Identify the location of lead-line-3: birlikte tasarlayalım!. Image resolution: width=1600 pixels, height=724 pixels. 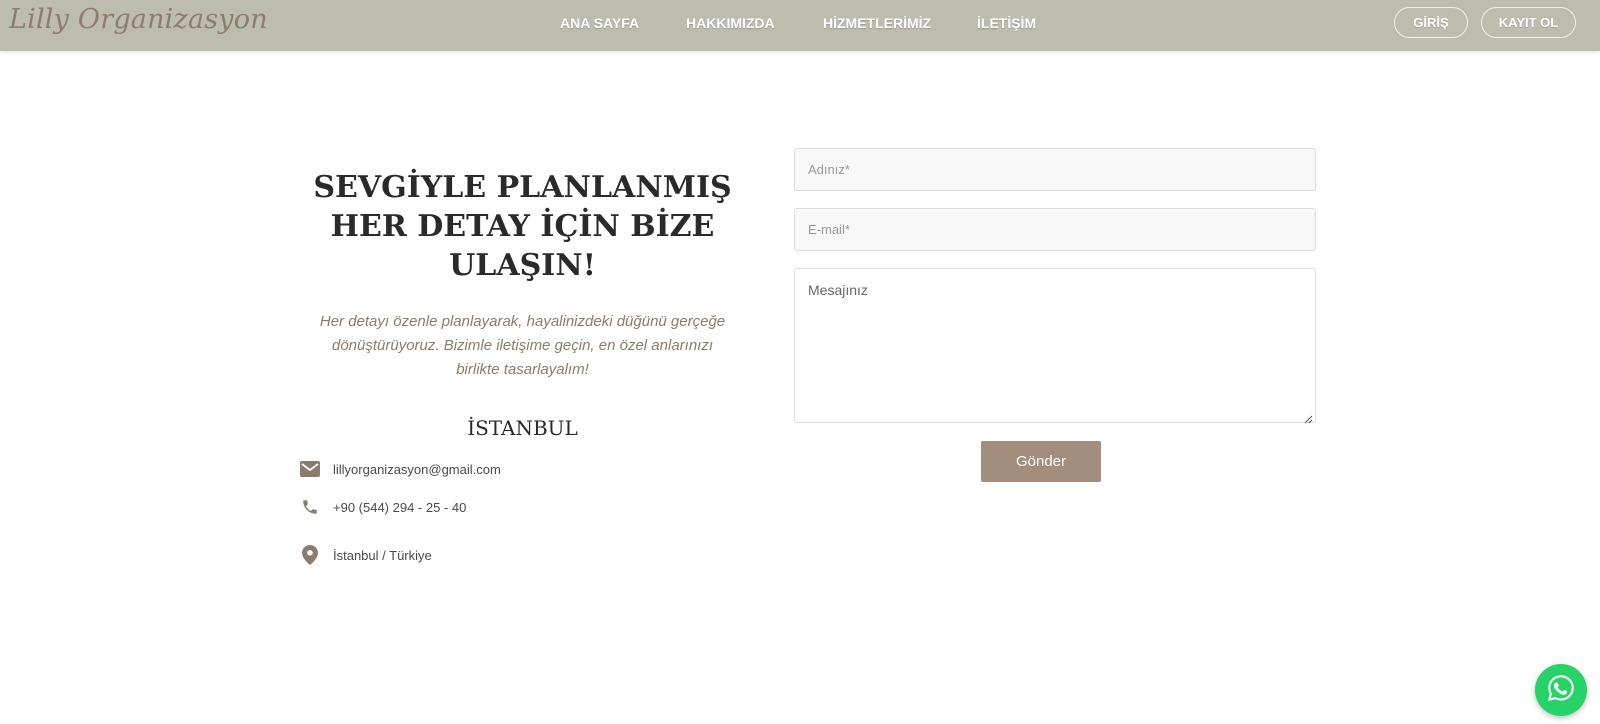
(522, 369).